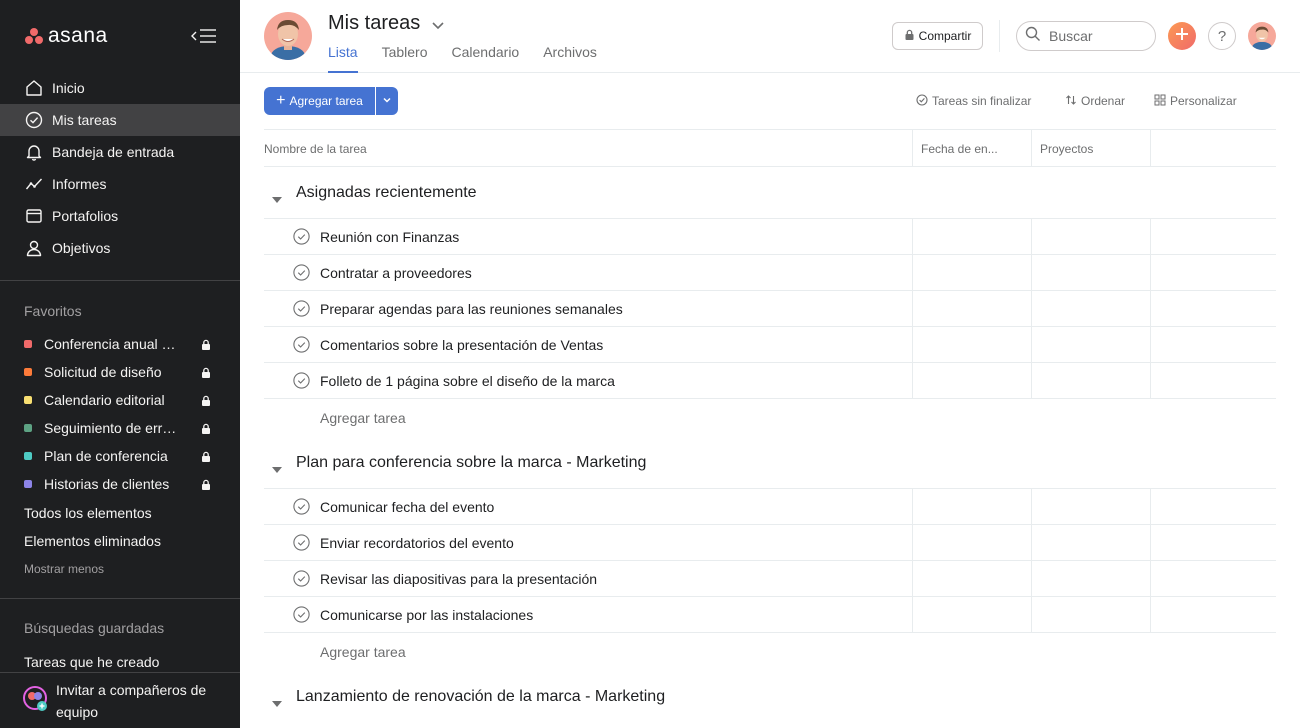 The width and height of the screenshot is (1300, 728). What do you see at coordinates (1066, 148) in the screenshot?
I see `column-header-projects: Proyectos` at bounding box center [1066, 148].